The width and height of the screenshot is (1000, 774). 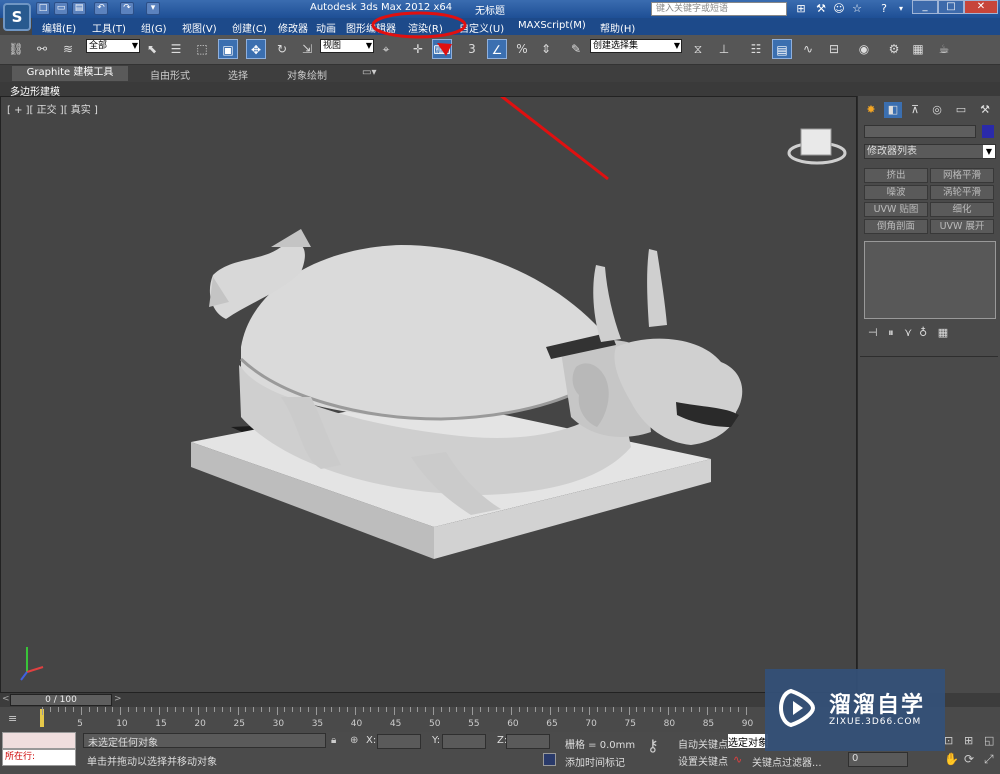 What do you see at coordinates (989, 759) in the screenshot?
I see `maximize-viewport-icon: ⤢` at bounding box center [989, 759].